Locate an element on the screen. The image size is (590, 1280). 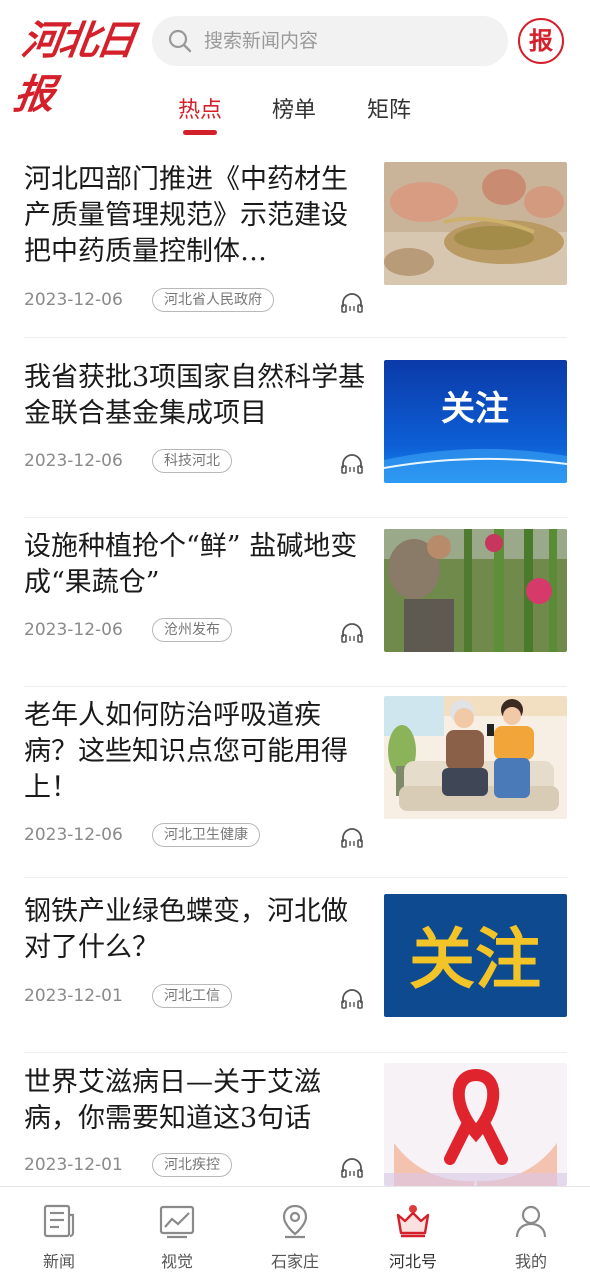
news-thumbnail-red-ribbon is located at coordinates (475, 1124).